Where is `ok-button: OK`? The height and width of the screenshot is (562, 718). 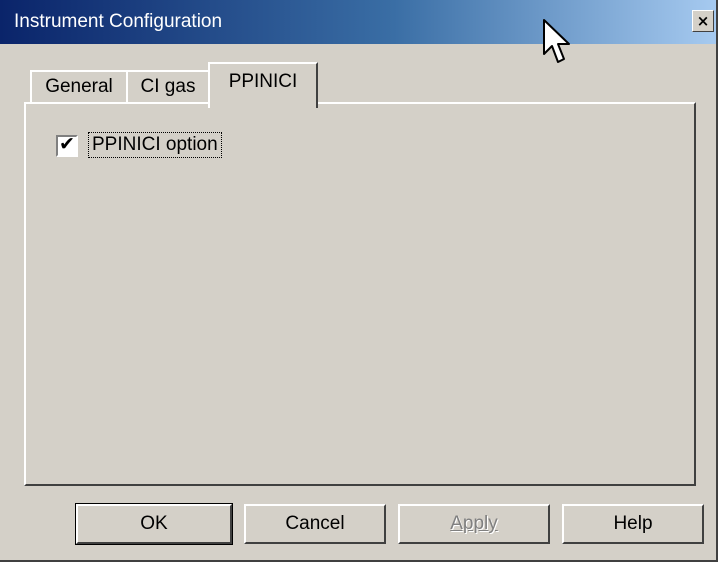
ok-button: OK is located at coordinates (154, 524).